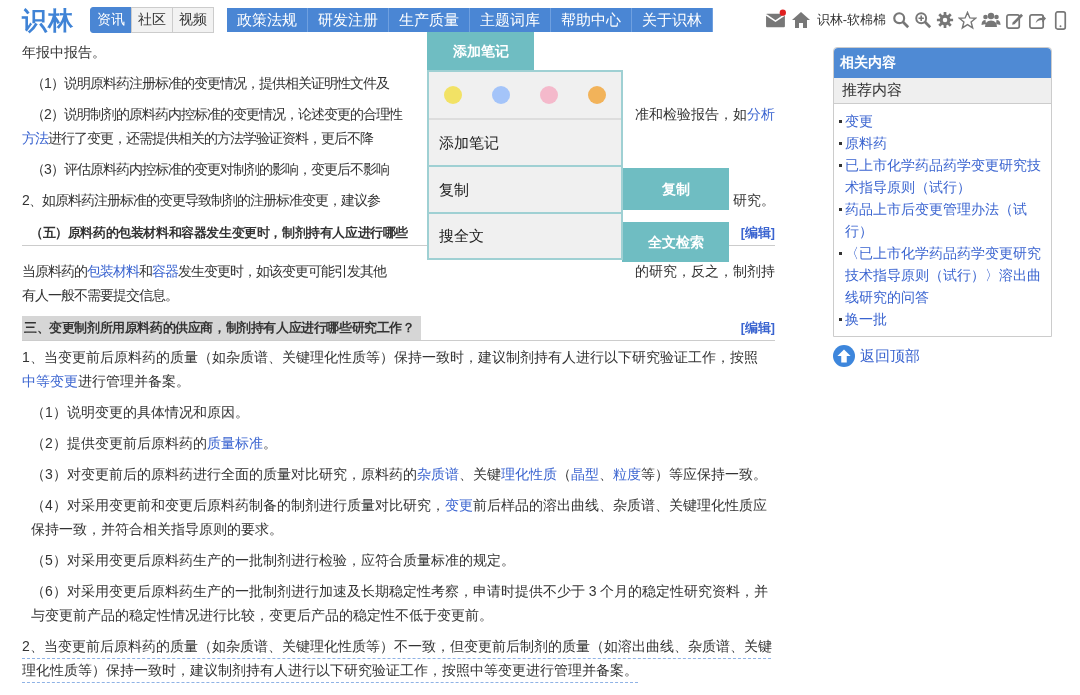  What do you see at coordinates (859, 121) in the screenshot?
I see `related-link: 变更` at bounding box center [859, 121].